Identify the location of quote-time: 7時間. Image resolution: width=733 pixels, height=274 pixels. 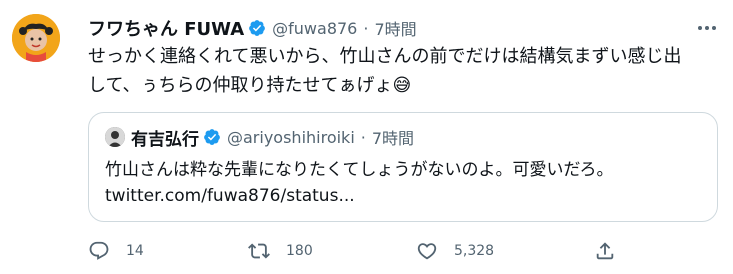
(393, 138).